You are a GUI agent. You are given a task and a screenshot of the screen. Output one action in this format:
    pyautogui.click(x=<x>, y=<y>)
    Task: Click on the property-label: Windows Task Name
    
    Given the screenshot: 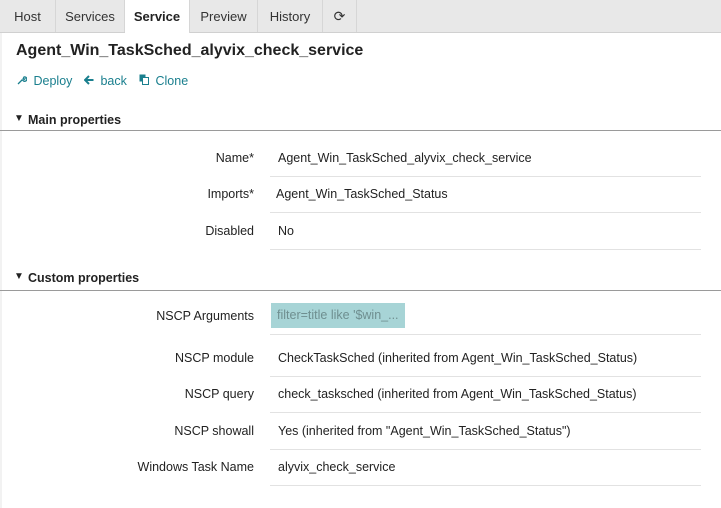 What is the action you would take?
    pyautogui.click(x=195, y=467)
    